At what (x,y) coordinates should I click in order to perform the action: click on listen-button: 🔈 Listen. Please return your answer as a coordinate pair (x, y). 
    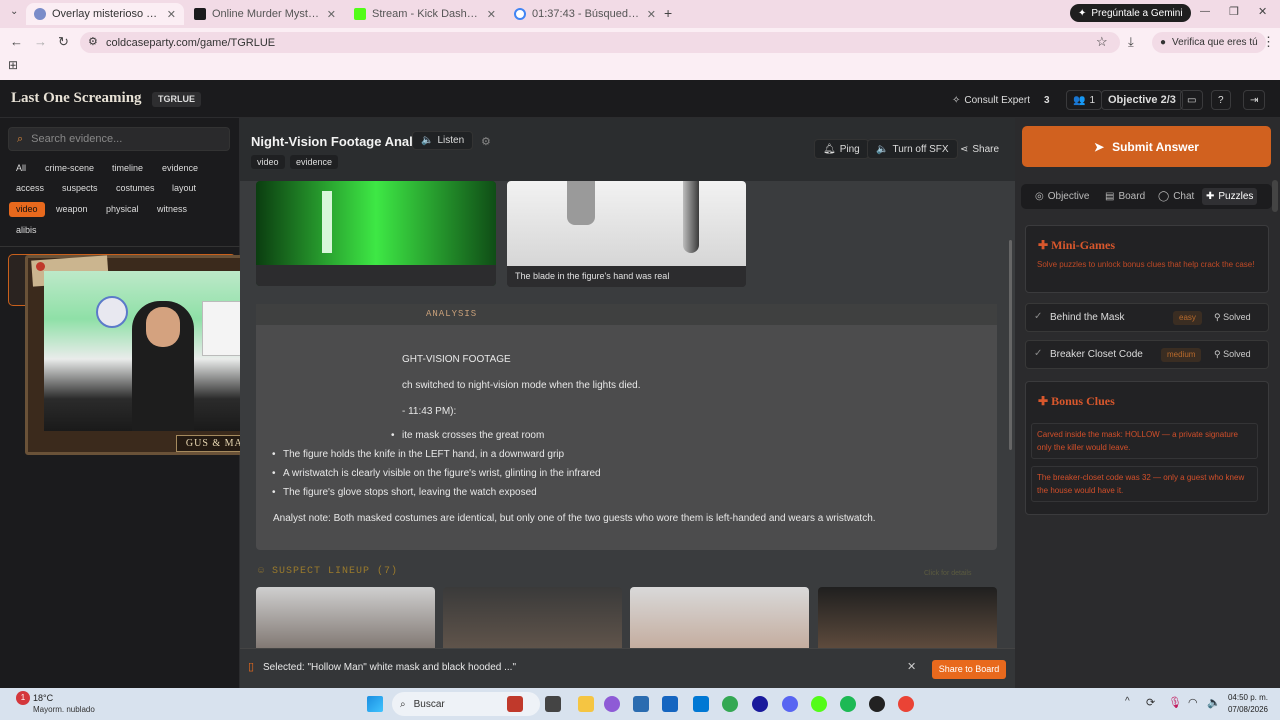
    Looking at the image, I should click on (443, 140).